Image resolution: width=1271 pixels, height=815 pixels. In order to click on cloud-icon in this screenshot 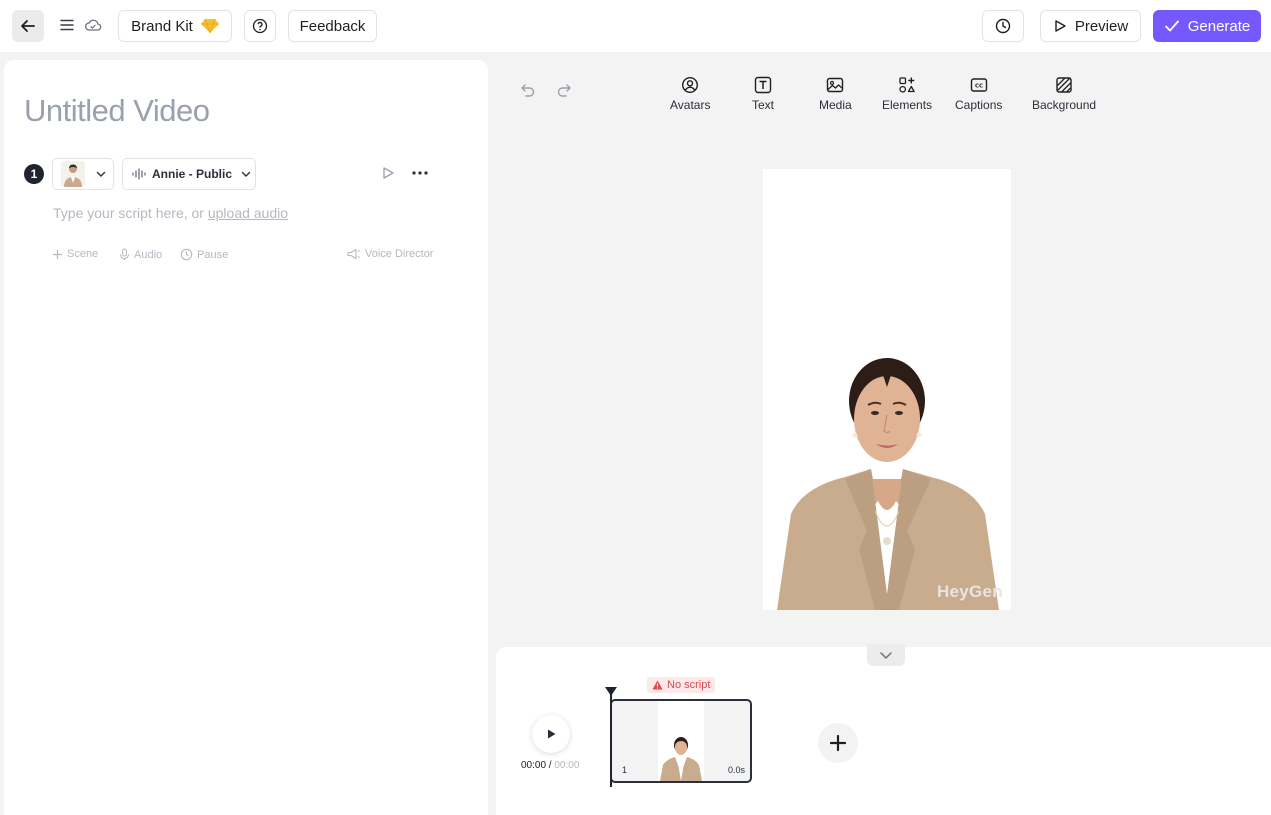, I will do `click(93, 25)`.